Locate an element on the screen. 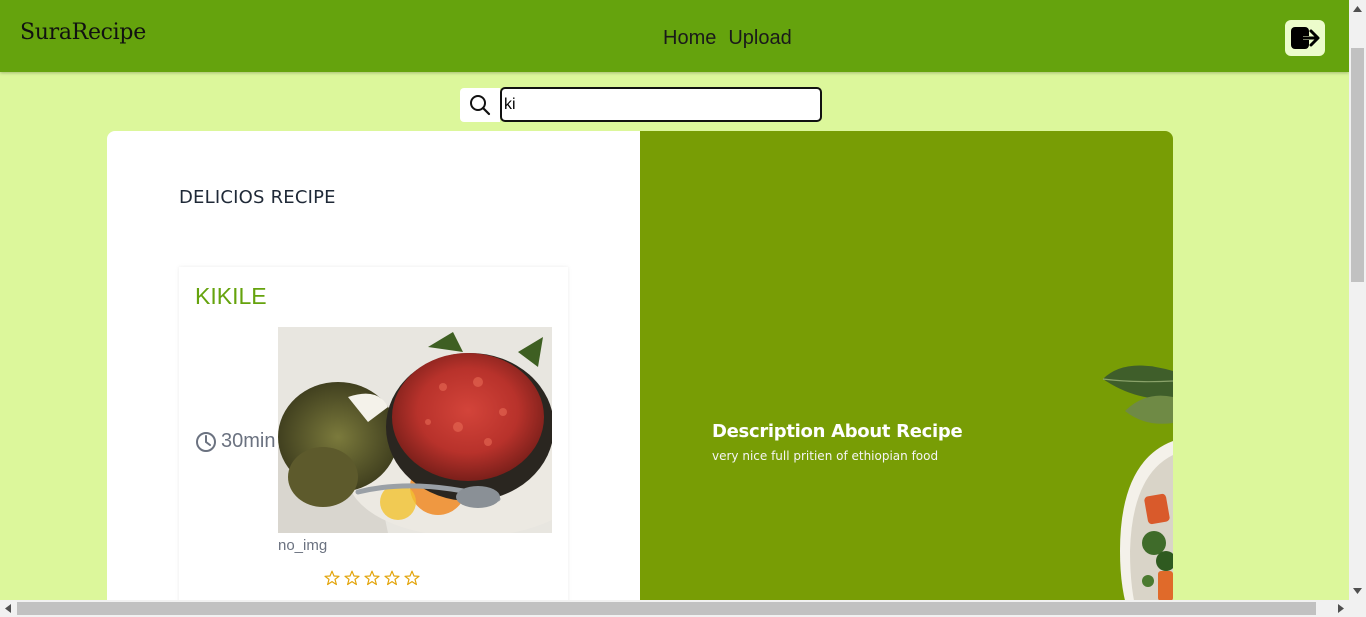  vertical-scrollbar-thumb is located at coordinates (1357, 165).